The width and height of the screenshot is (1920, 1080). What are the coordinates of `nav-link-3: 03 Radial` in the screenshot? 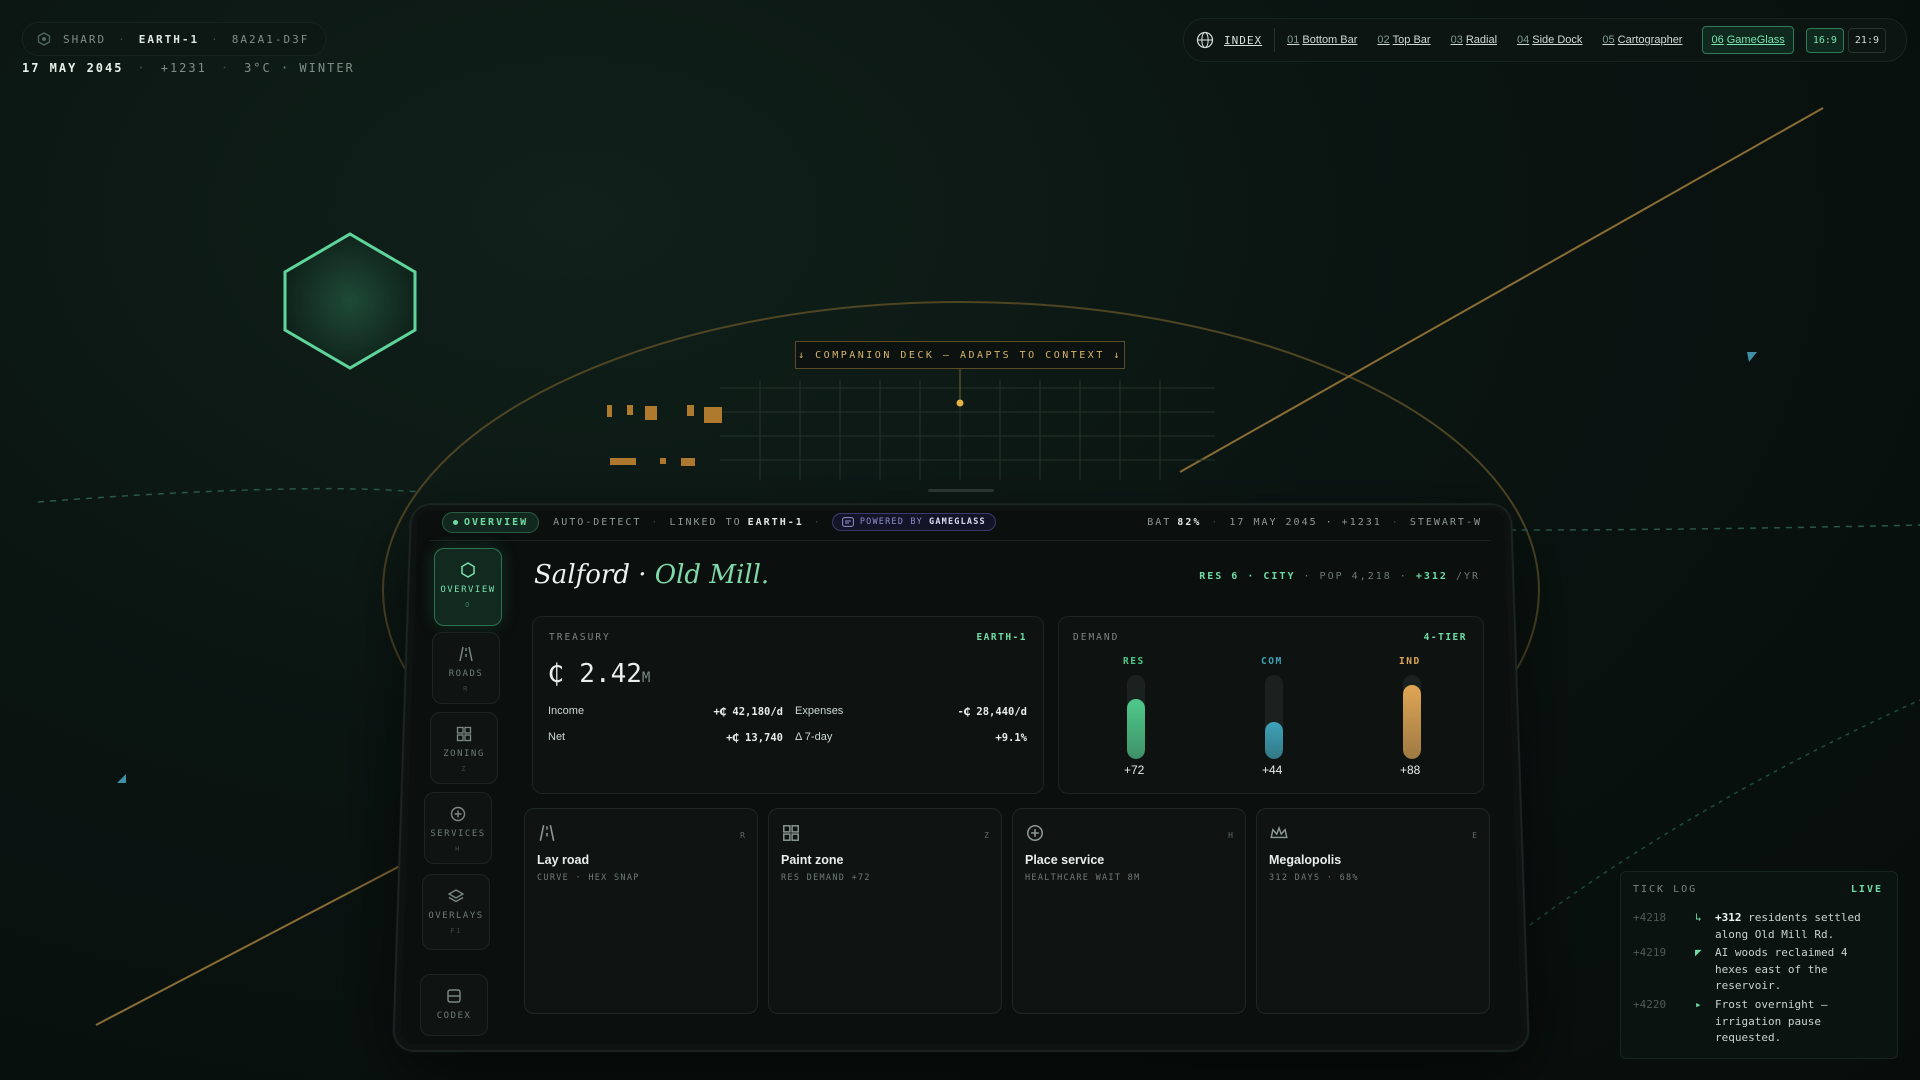 It's located at (1474, 40).